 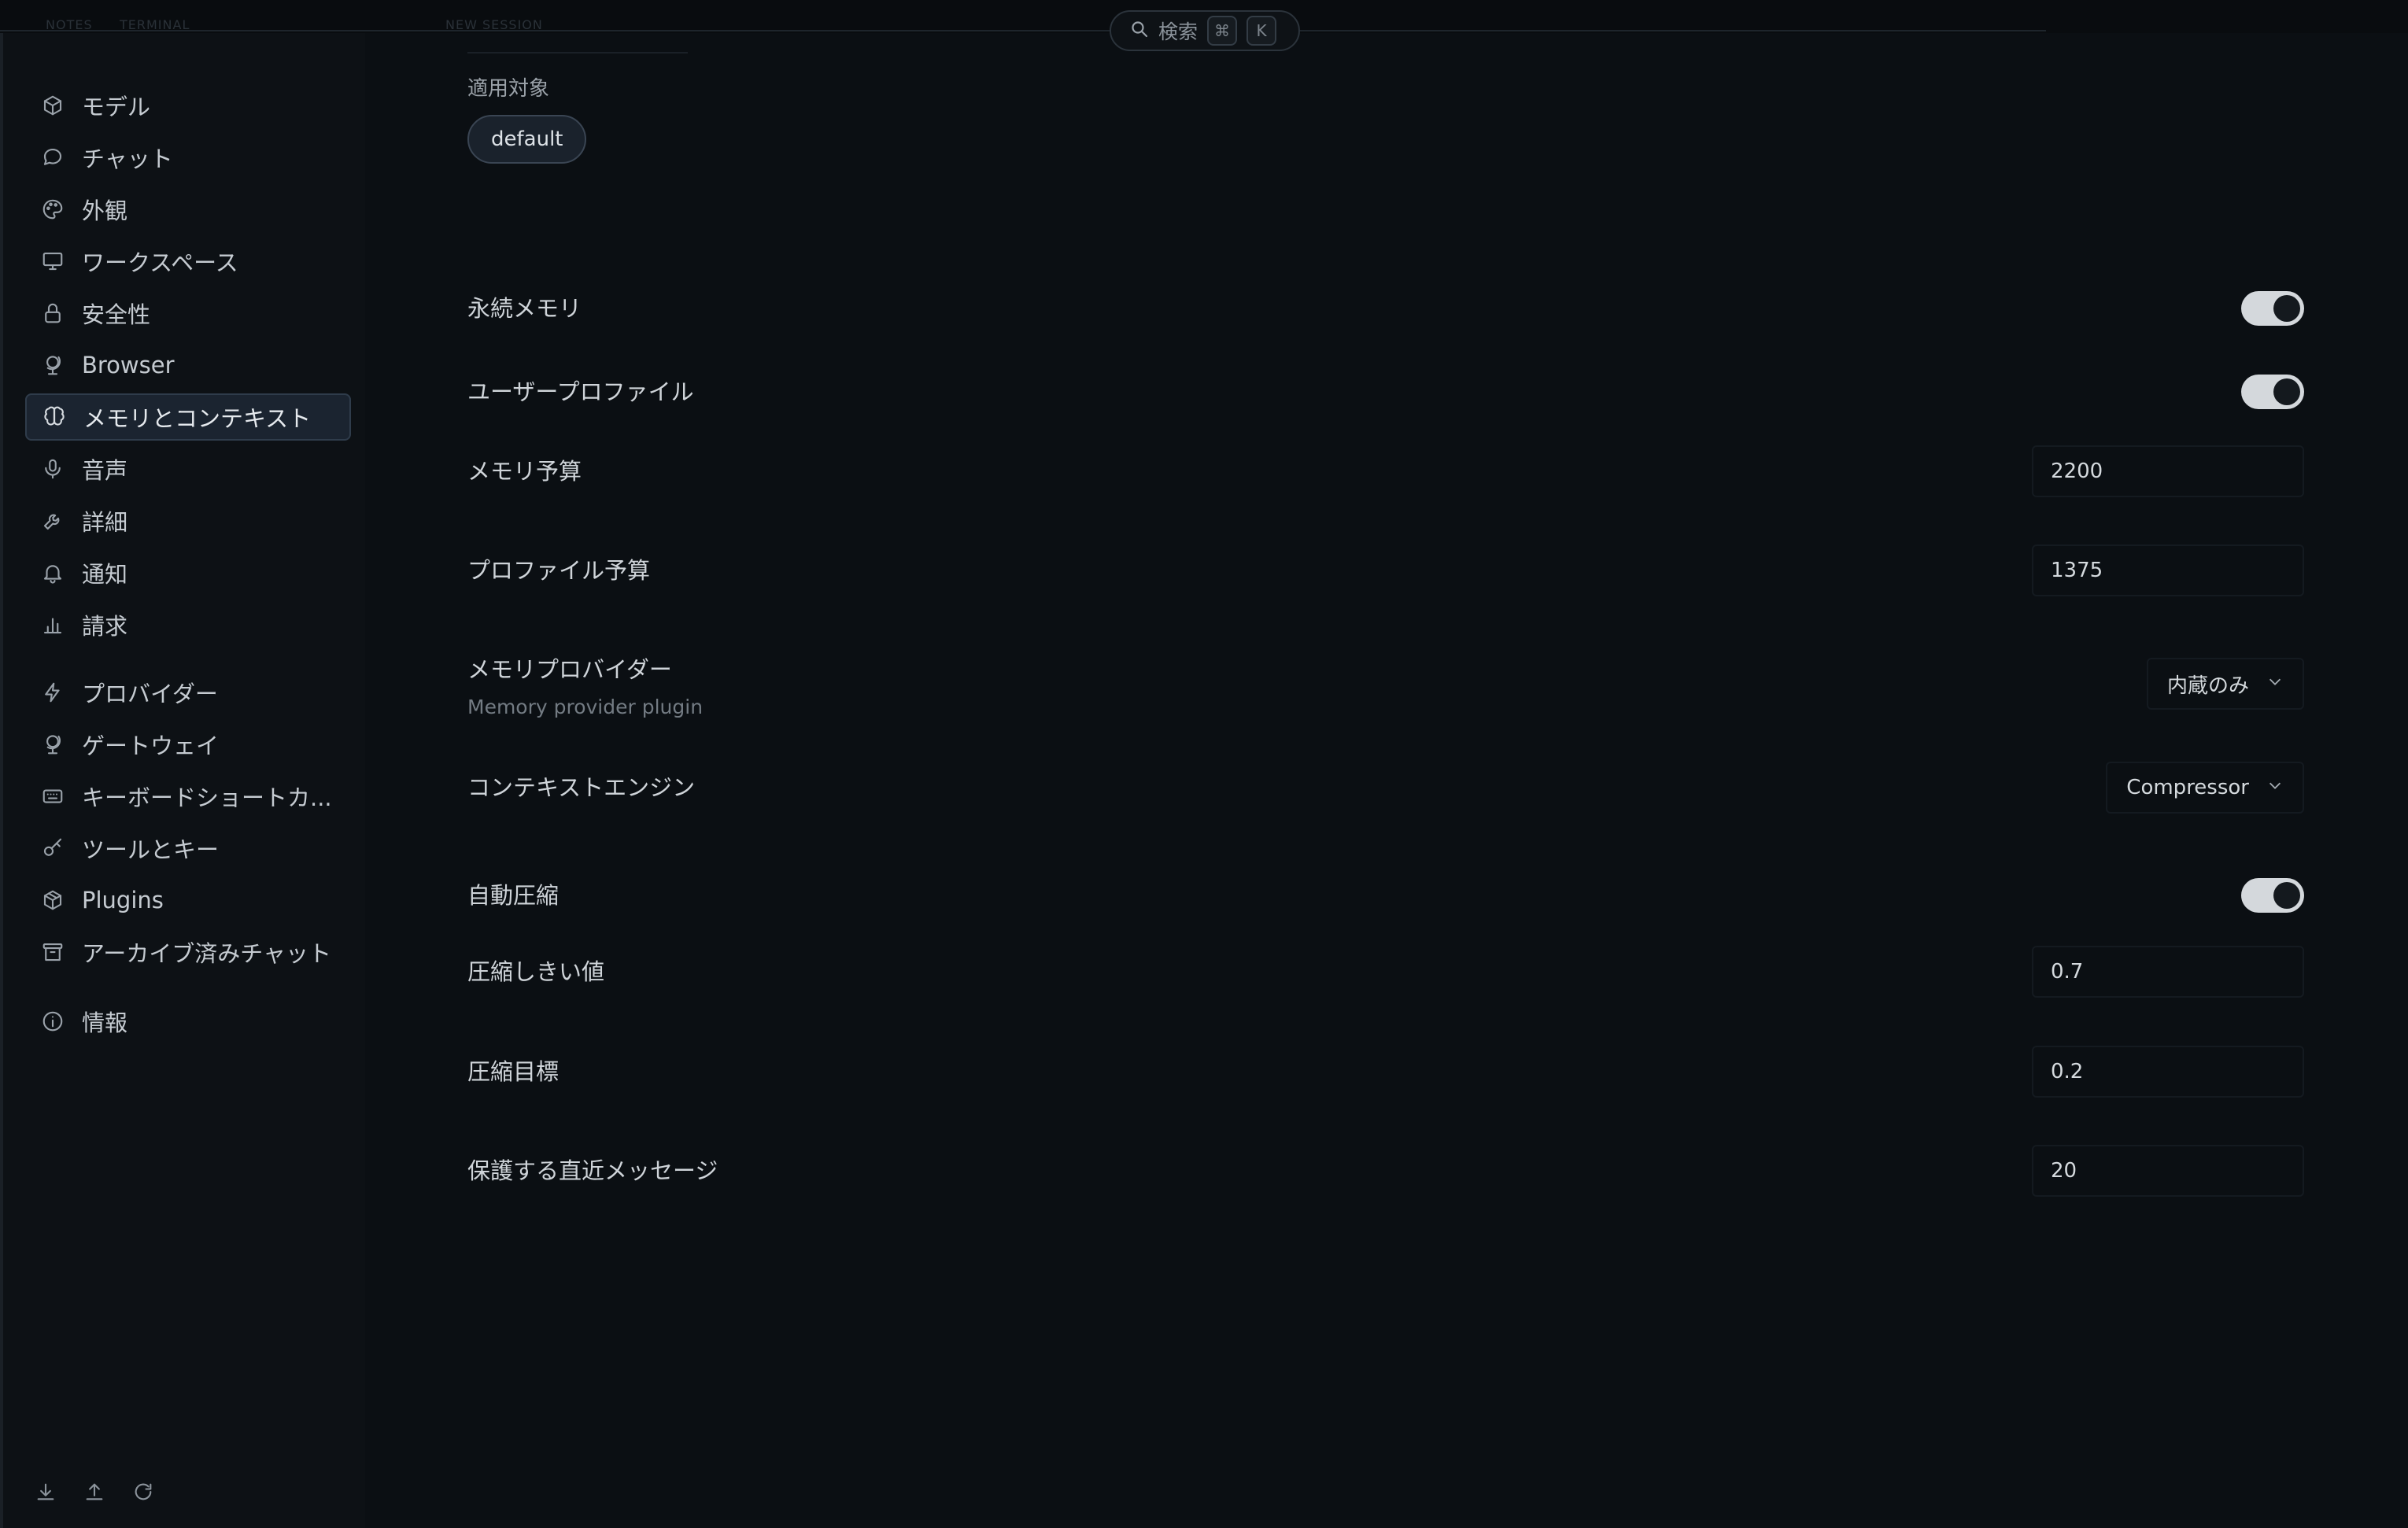 What do you see at coordinates (105, 626) in the screenshot?
I see `sidebar-item-label: 請求` at bounding box center [105, 626].